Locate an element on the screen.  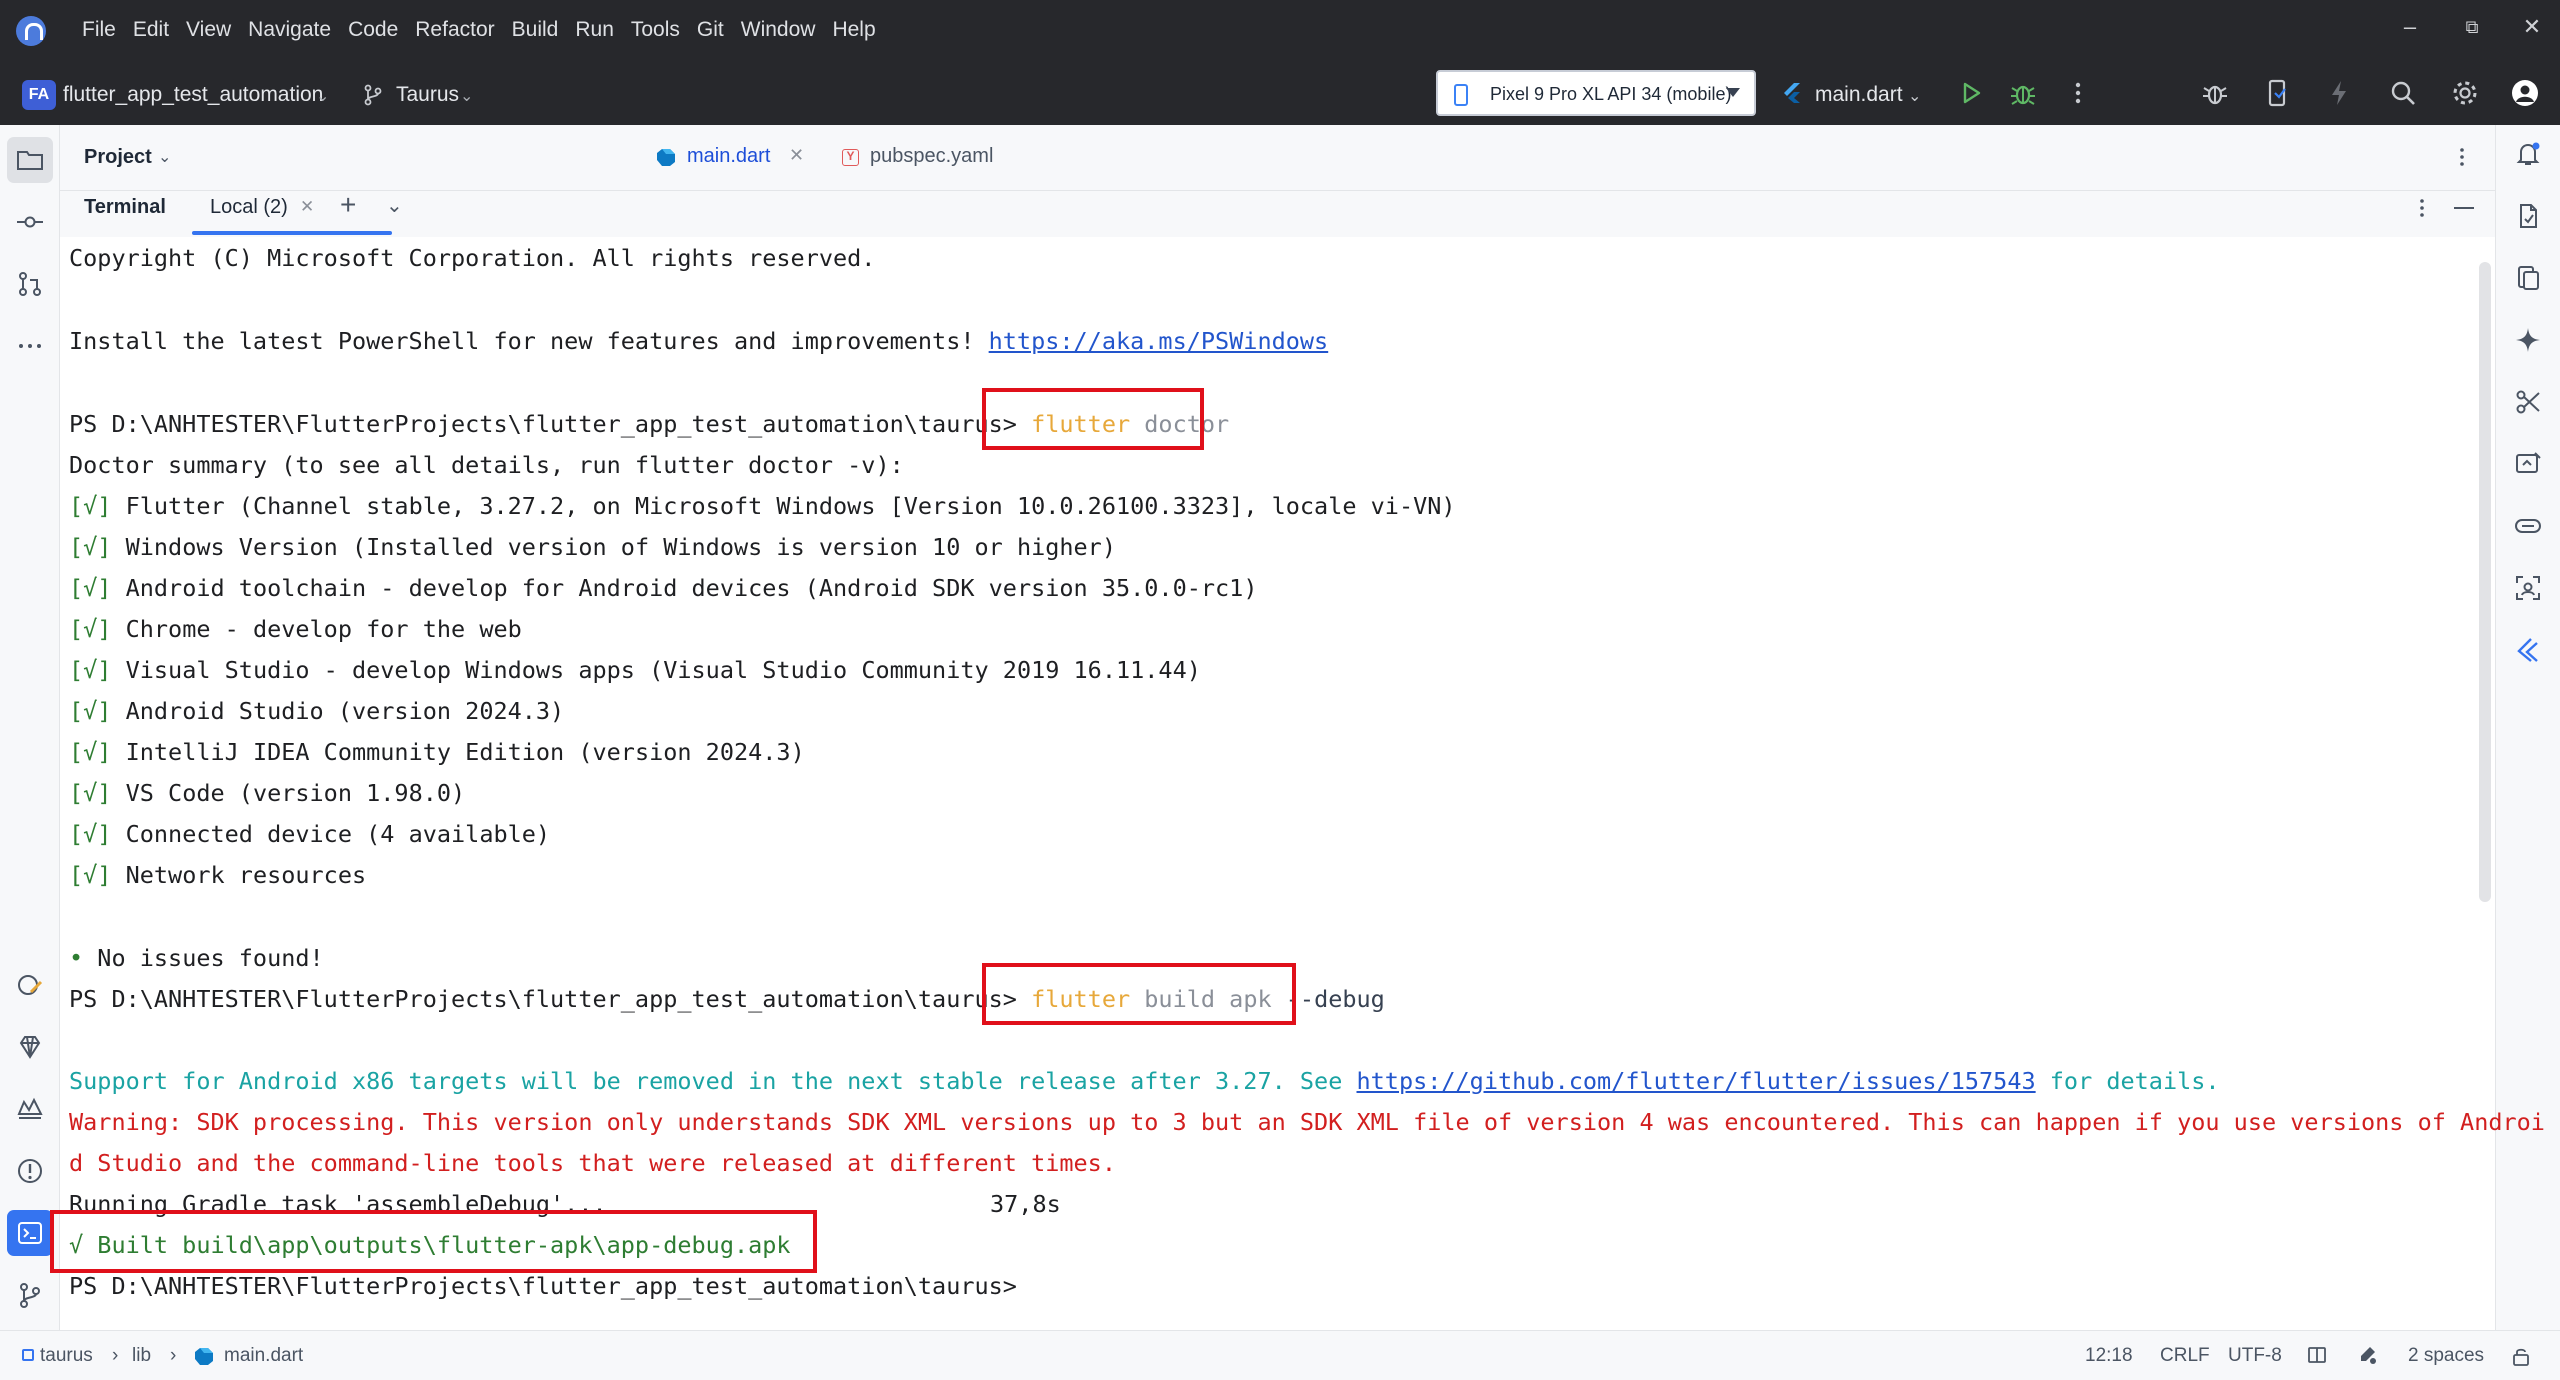
screenshot-capture-icon is located at coordinates (2528, 588).